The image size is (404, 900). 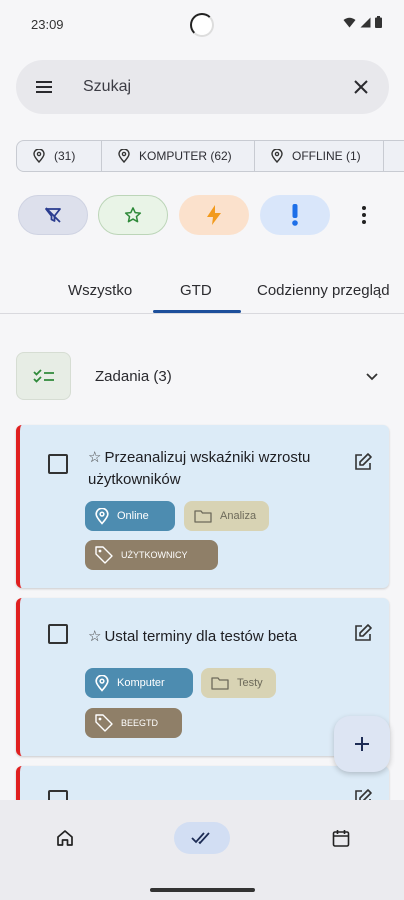 What do you see at coordinates (372, 376) in the screenshot?
I see `chevron-down-icon` at bounding box center [372, 376].